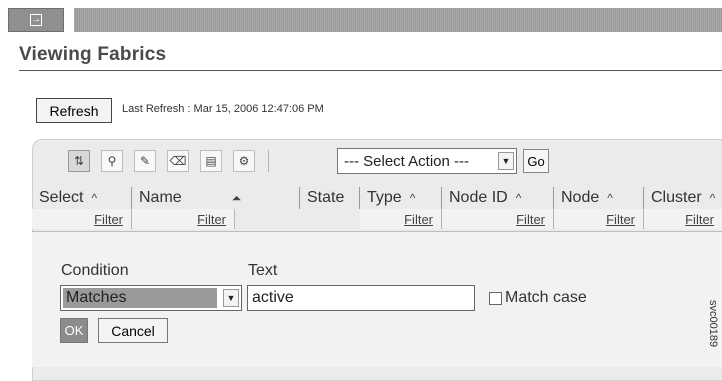  I want to click on refresh-button: Refresh, so click(74, 110).